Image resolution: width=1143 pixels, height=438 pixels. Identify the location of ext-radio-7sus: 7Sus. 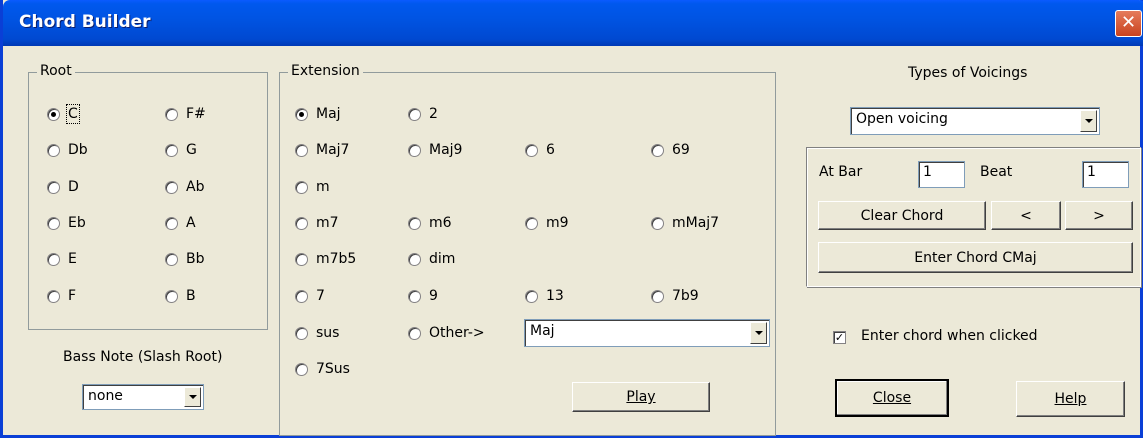
(322, 369).